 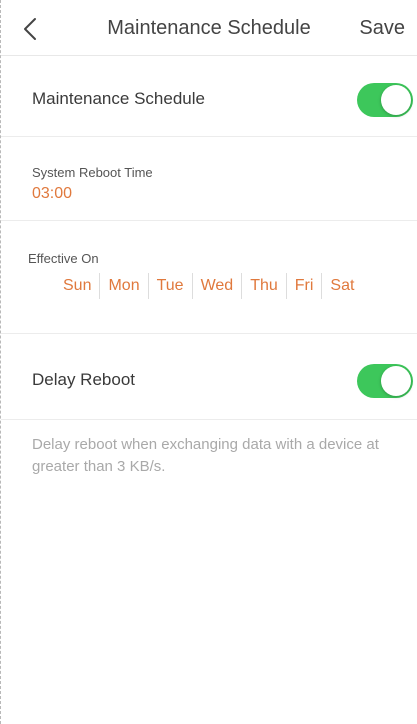 I want to click on maintenance-schedule-row: Maintenance Schedule, so click(x=209, y=96).